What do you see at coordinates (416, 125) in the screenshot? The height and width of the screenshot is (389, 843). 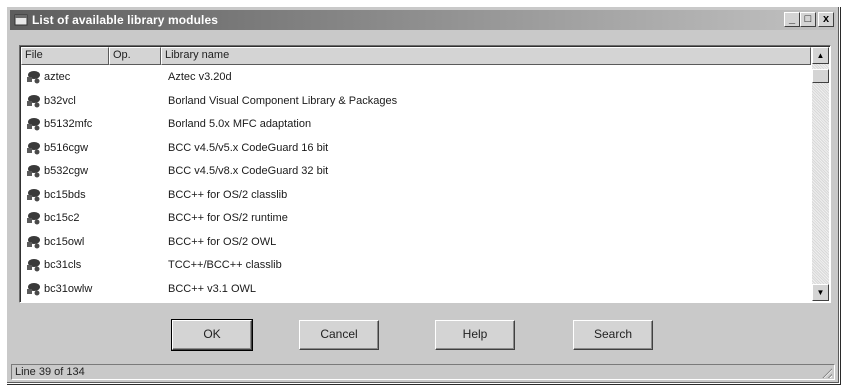 I see `list-item: b5132mfc Borland 5.0x MFC adaptation` at bounding box center [416, 125].